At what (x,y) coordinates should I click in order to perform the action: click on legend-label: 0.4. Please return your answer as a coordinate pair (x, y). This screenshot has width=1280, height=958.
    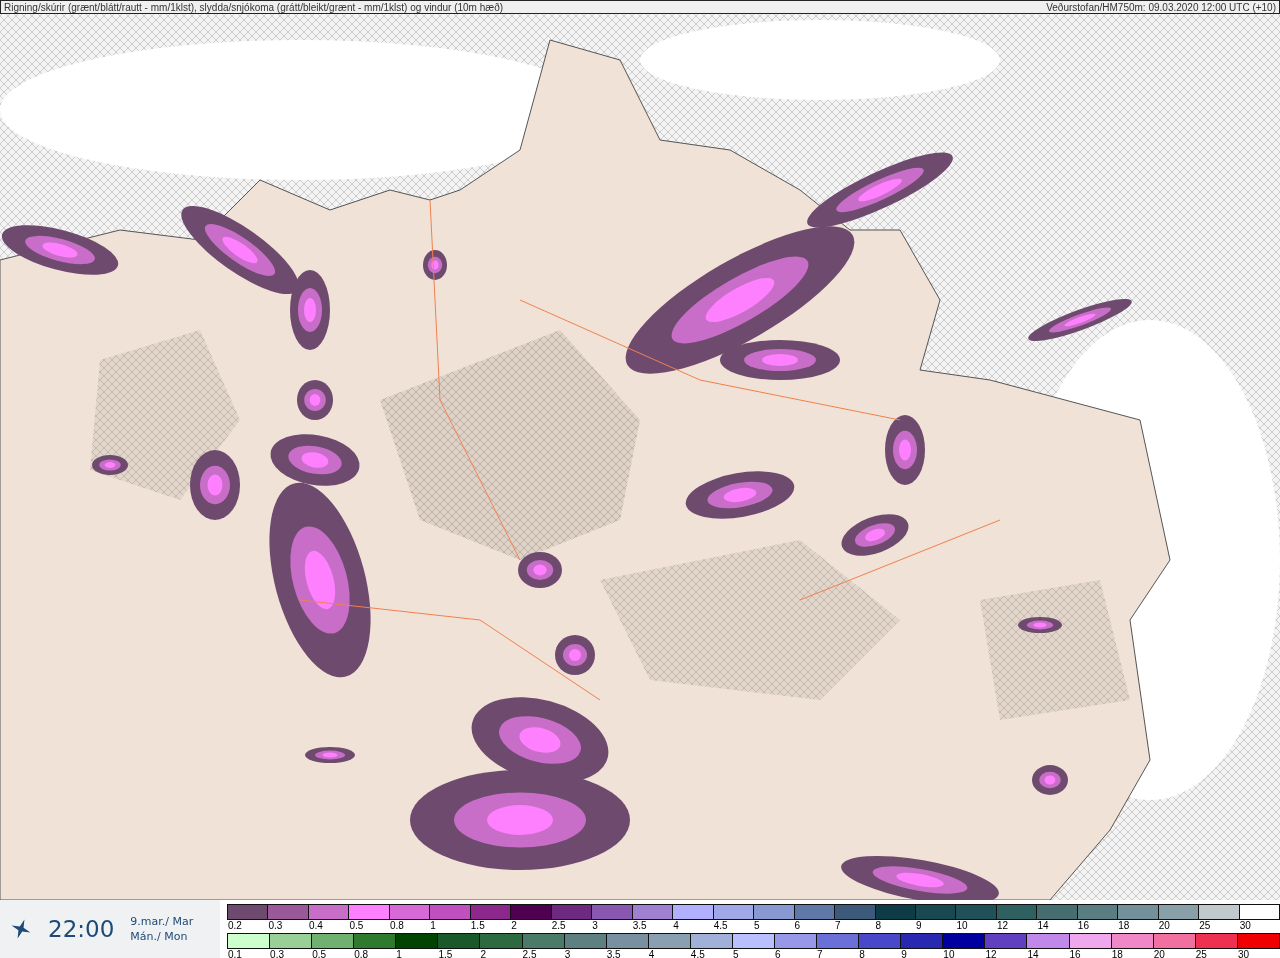
    Looking at the image, I should click on (316, 926).